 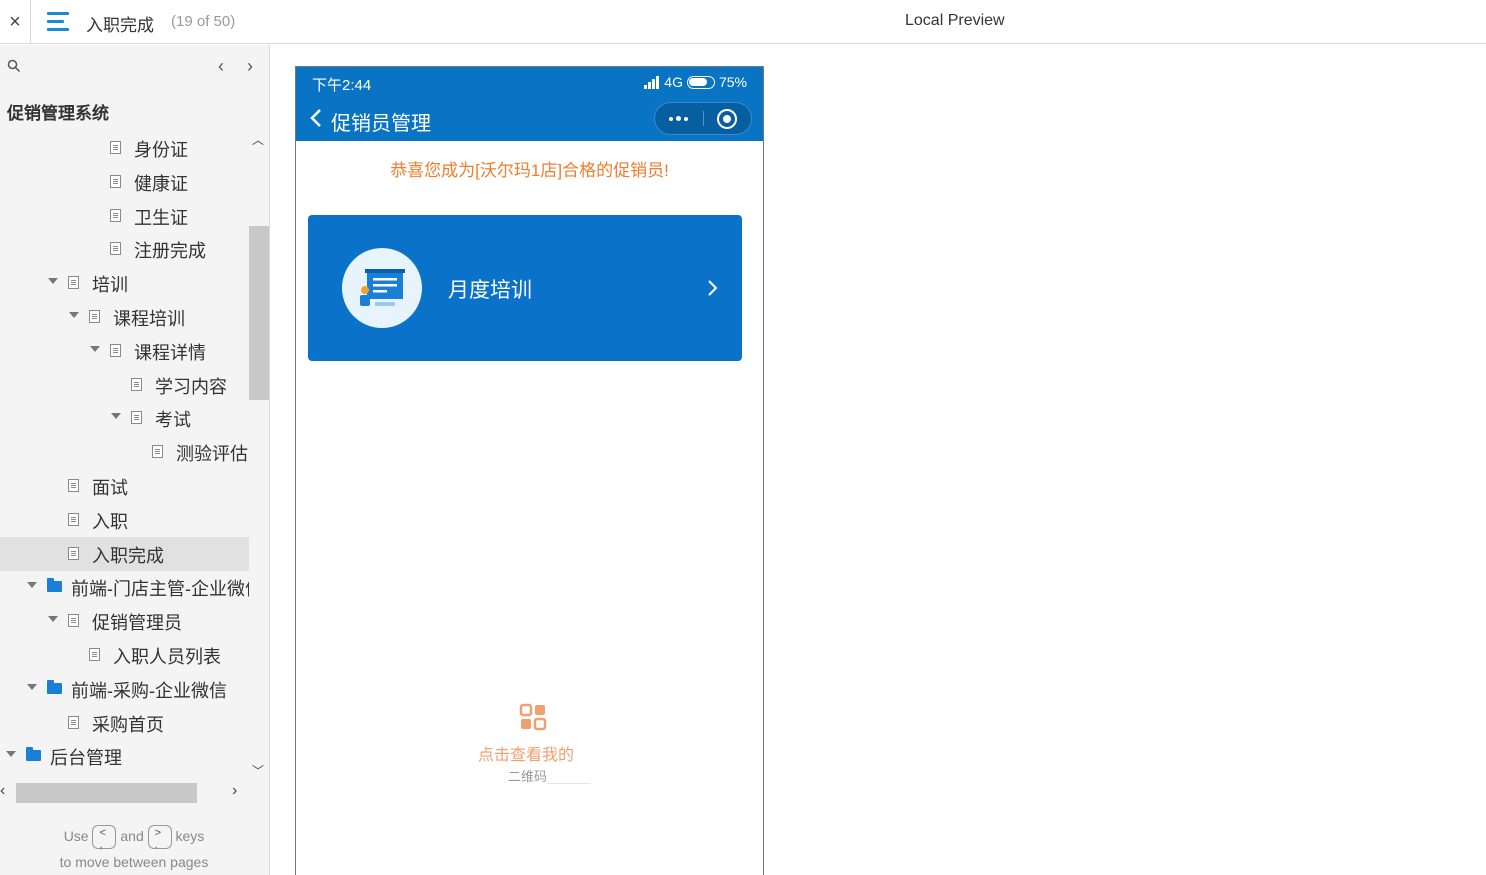 I want to click on status-bar: 下午2:44 4G 75%, so click(x=529, y=82).